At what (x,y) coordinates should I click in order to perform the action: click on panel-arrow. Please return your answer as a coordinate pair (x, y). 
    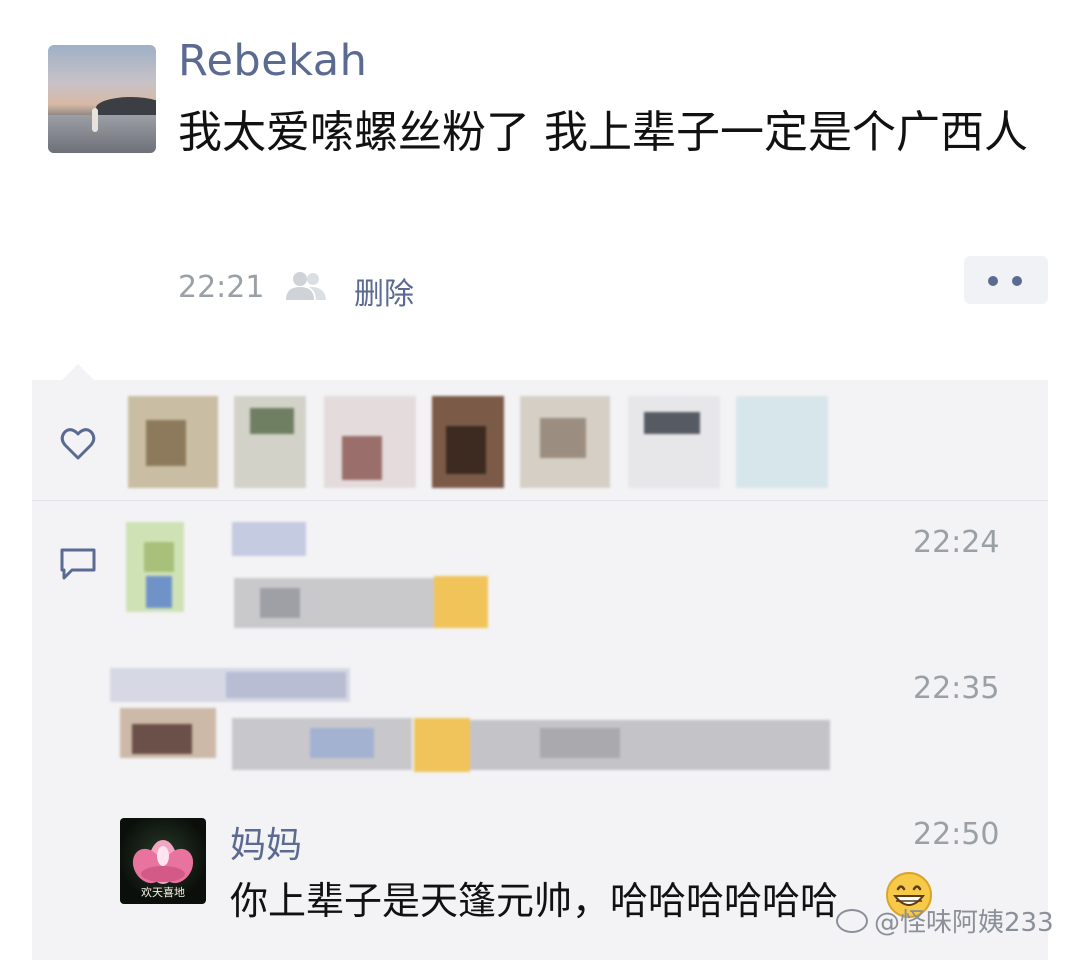
    Looking at the image, I should click on (78, 372).